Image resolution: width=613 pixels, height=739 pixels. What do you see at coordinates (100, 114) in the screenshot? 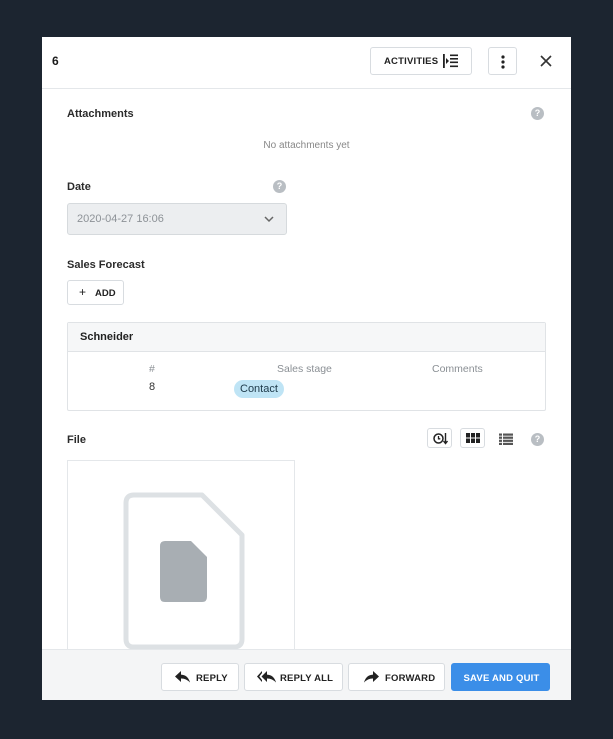
I see `attachments-label: Attachments` at bounding box center [100, 114].